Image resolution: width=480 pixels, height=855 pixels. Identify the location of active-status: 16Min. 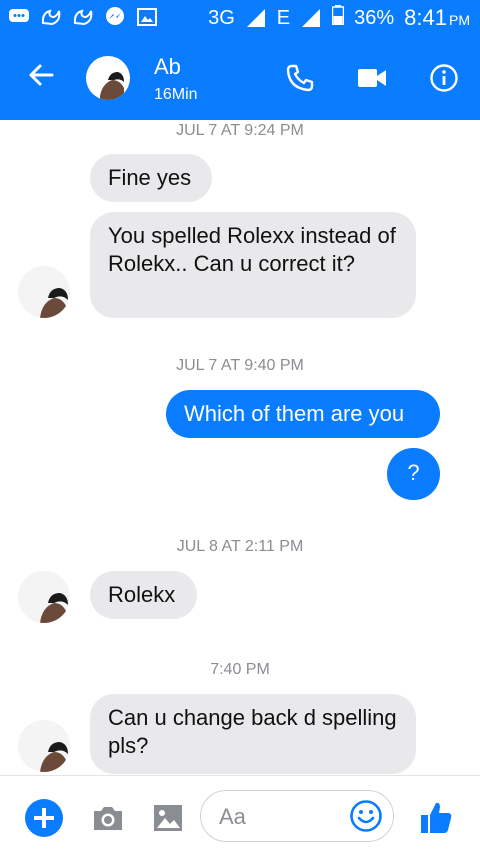
(176, 94).